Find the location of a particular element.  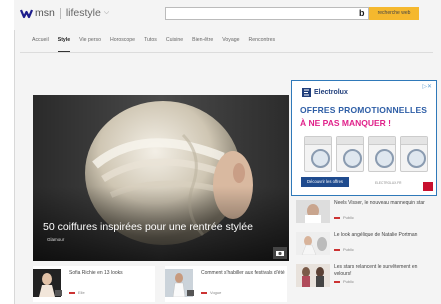

ad-url: ELECTROLUX.FR is located at coordinates (388, 183).